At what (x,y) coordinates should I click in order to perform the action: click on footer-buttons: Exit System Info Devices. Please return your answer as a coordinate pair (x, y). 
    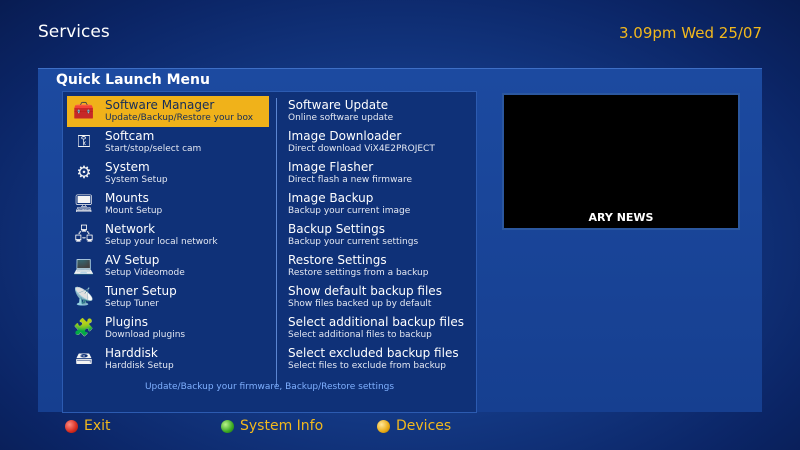
    Looking at the image, I should click on (400, 429).